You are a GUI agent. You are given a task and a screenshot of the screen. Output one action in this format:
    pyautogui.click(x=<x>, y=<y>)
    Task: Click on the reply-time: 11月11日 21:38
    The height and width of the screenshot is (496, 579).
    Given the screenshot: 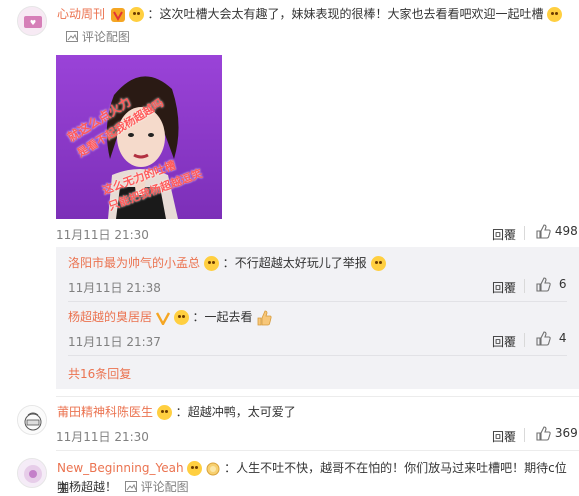 What is the action you would take?
    pyautogui.click(x=114, y=288)
    